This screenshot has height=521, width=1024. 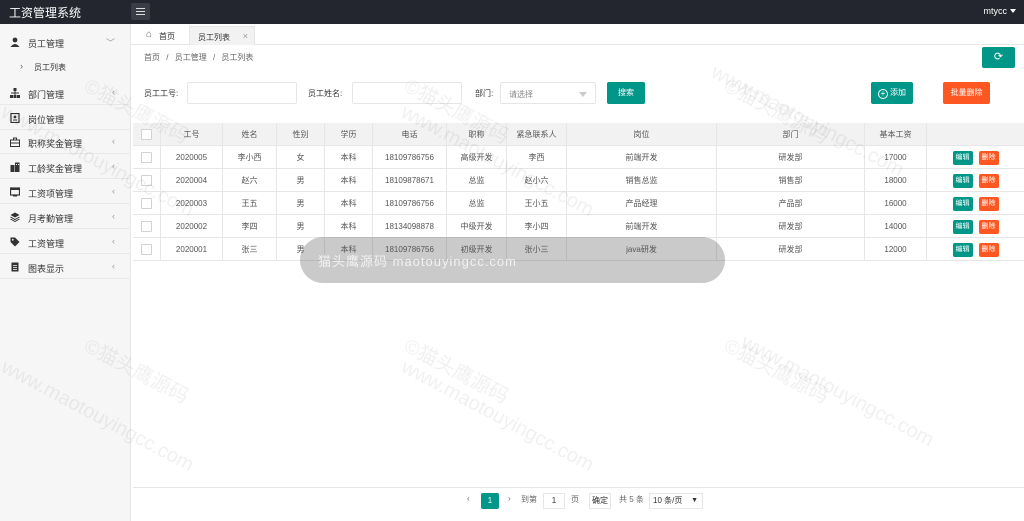 I want to click on building-icon, so click(x=15, y=167).